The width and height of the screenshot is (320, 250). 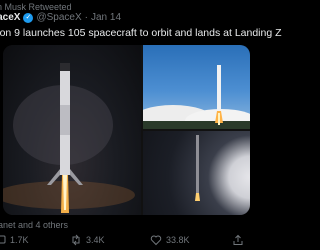 I want to click on tweet-header: paceX ✓ @SpaceX · Jan 14, so click(x=60, y=17).